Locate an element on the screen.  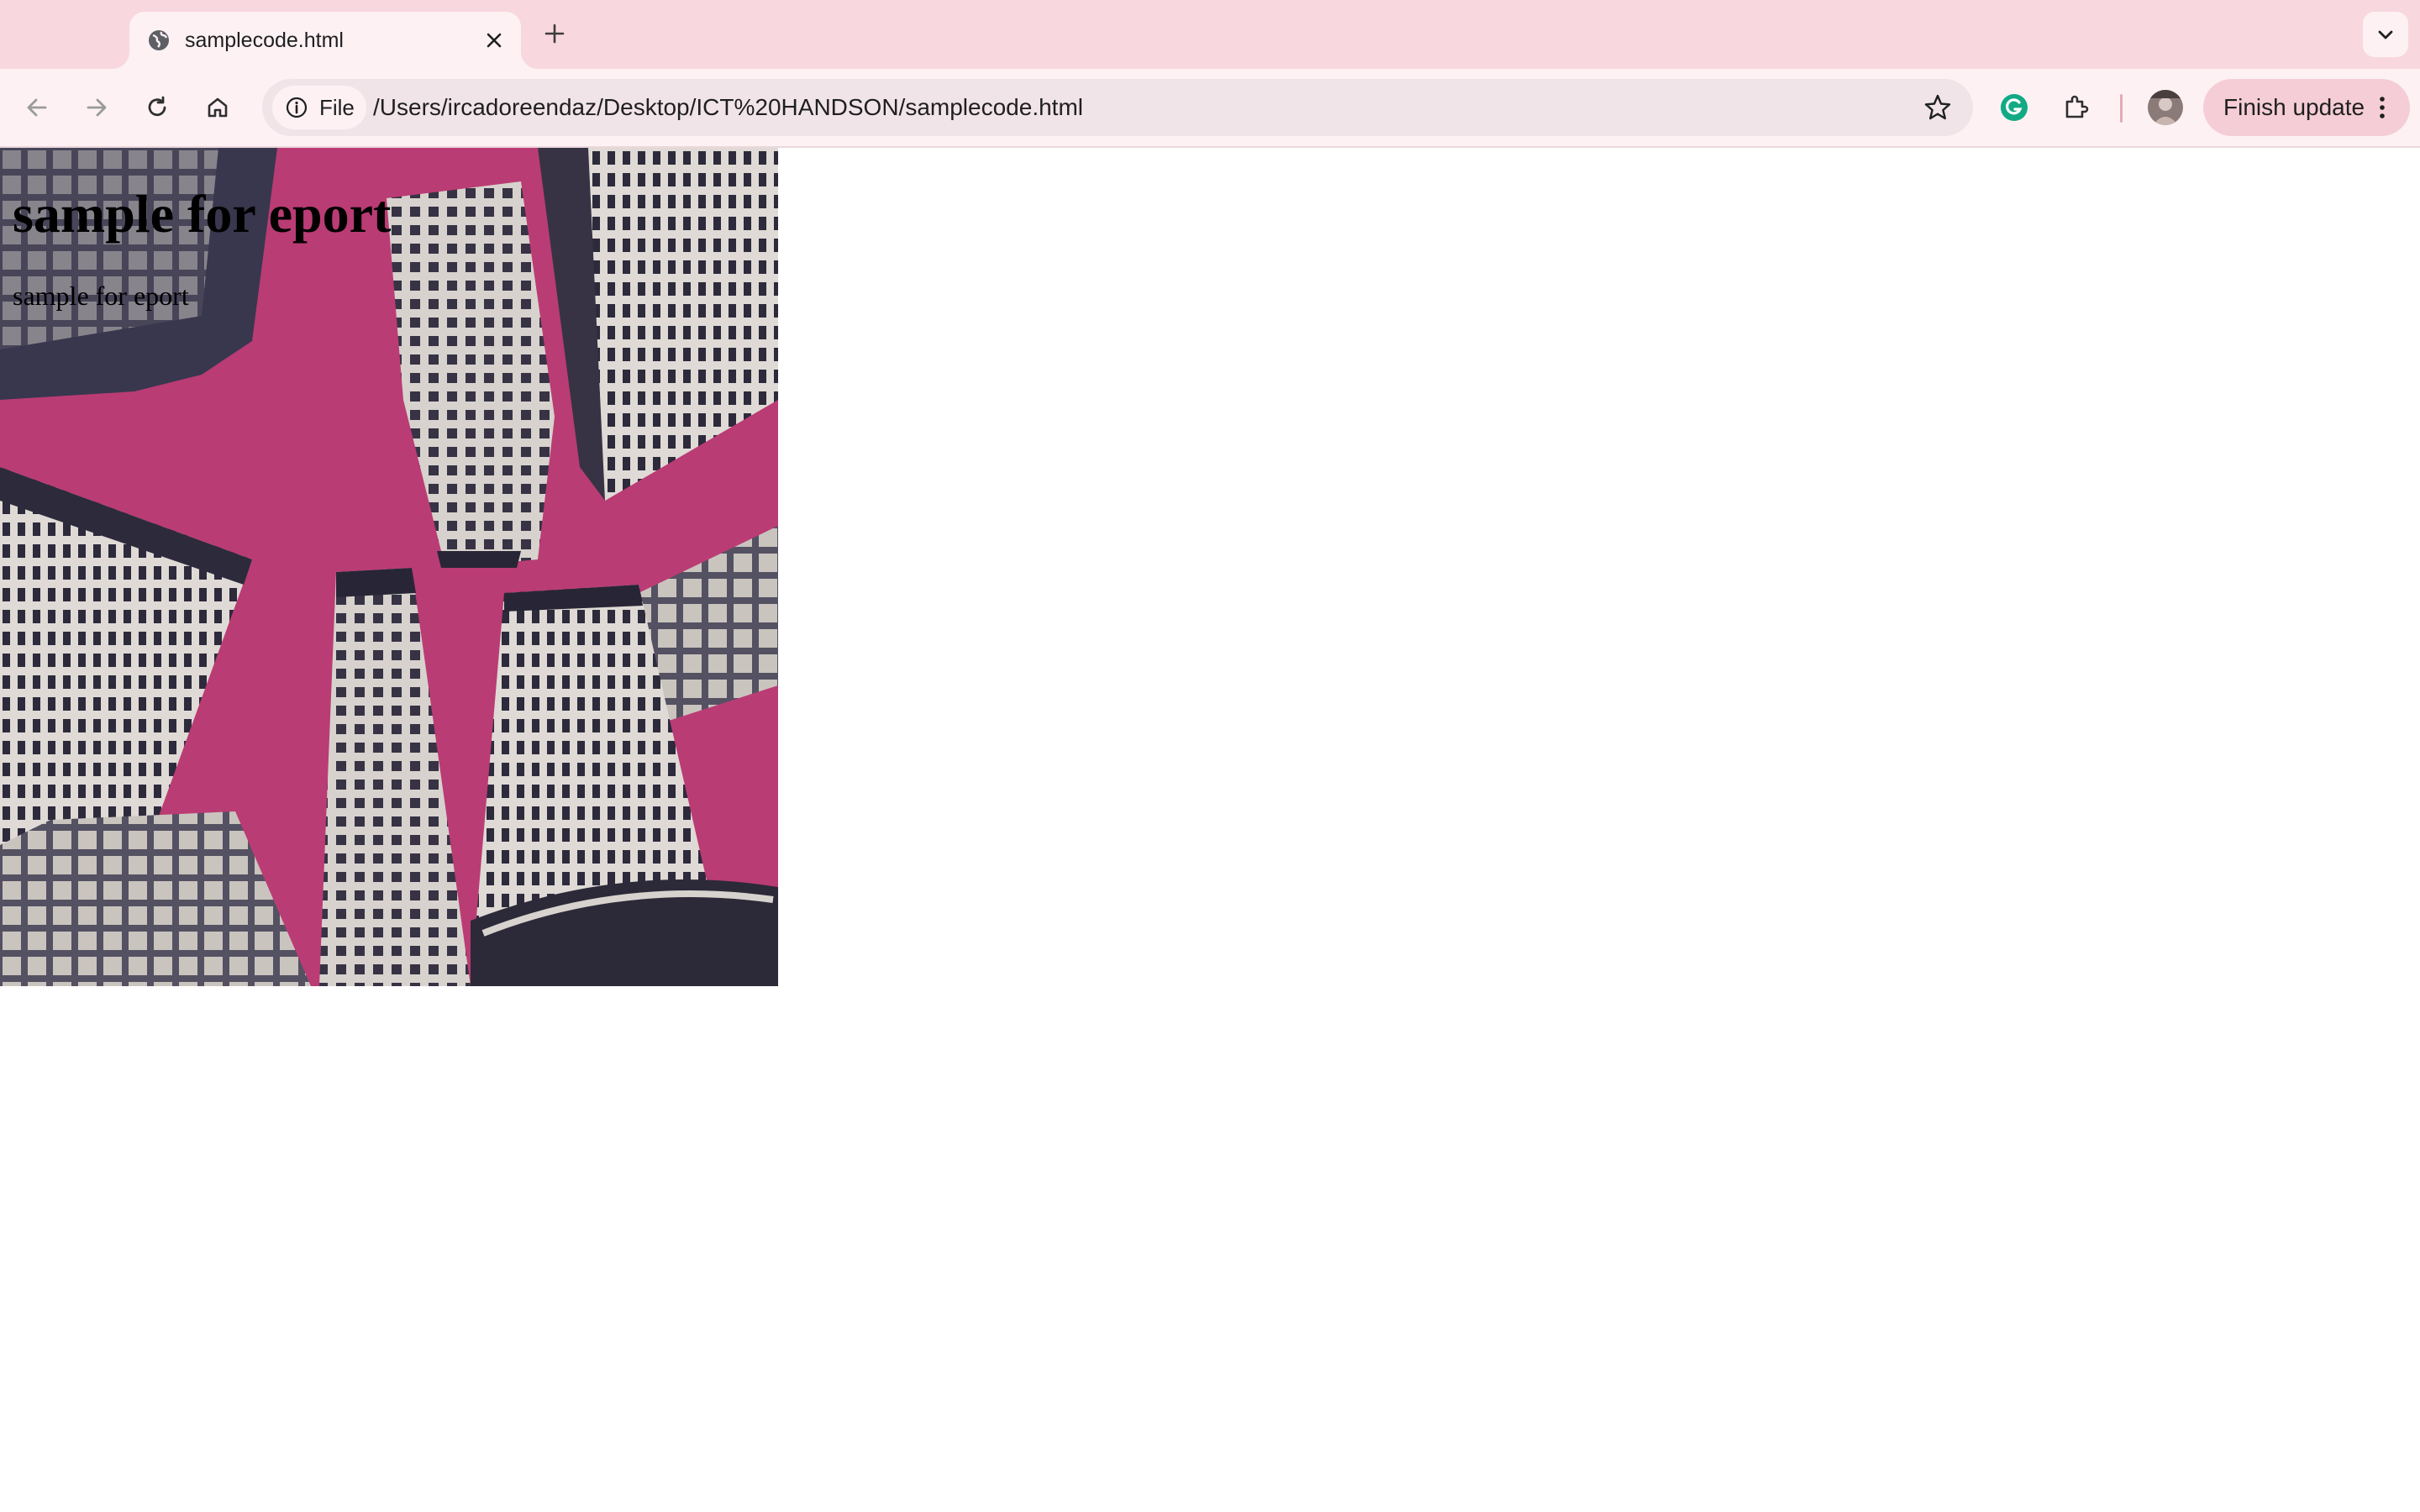
finish-update-button: Finish update is located at coordinates (2306, 107).